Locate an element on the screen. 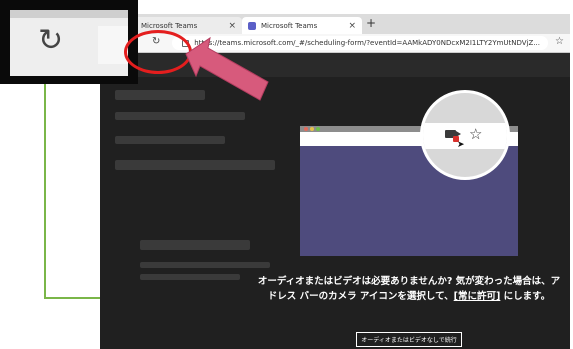 The width and height of the screenshot is (573, 349). arrow-shape is located at coordinates (227, 68).